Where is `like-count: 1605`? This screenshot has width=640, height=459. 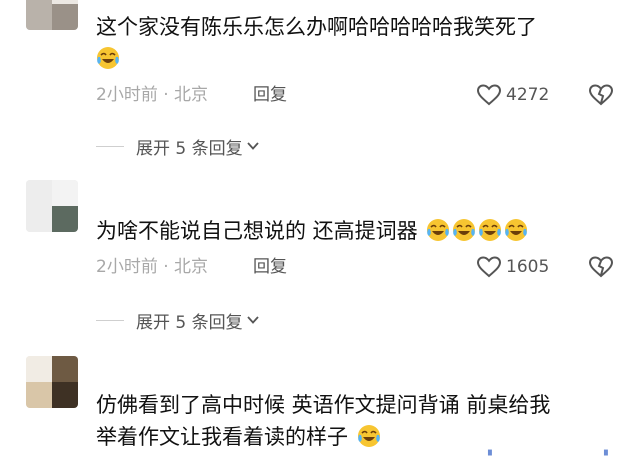 like-count: 1605 is located at coordinates (528, 267).